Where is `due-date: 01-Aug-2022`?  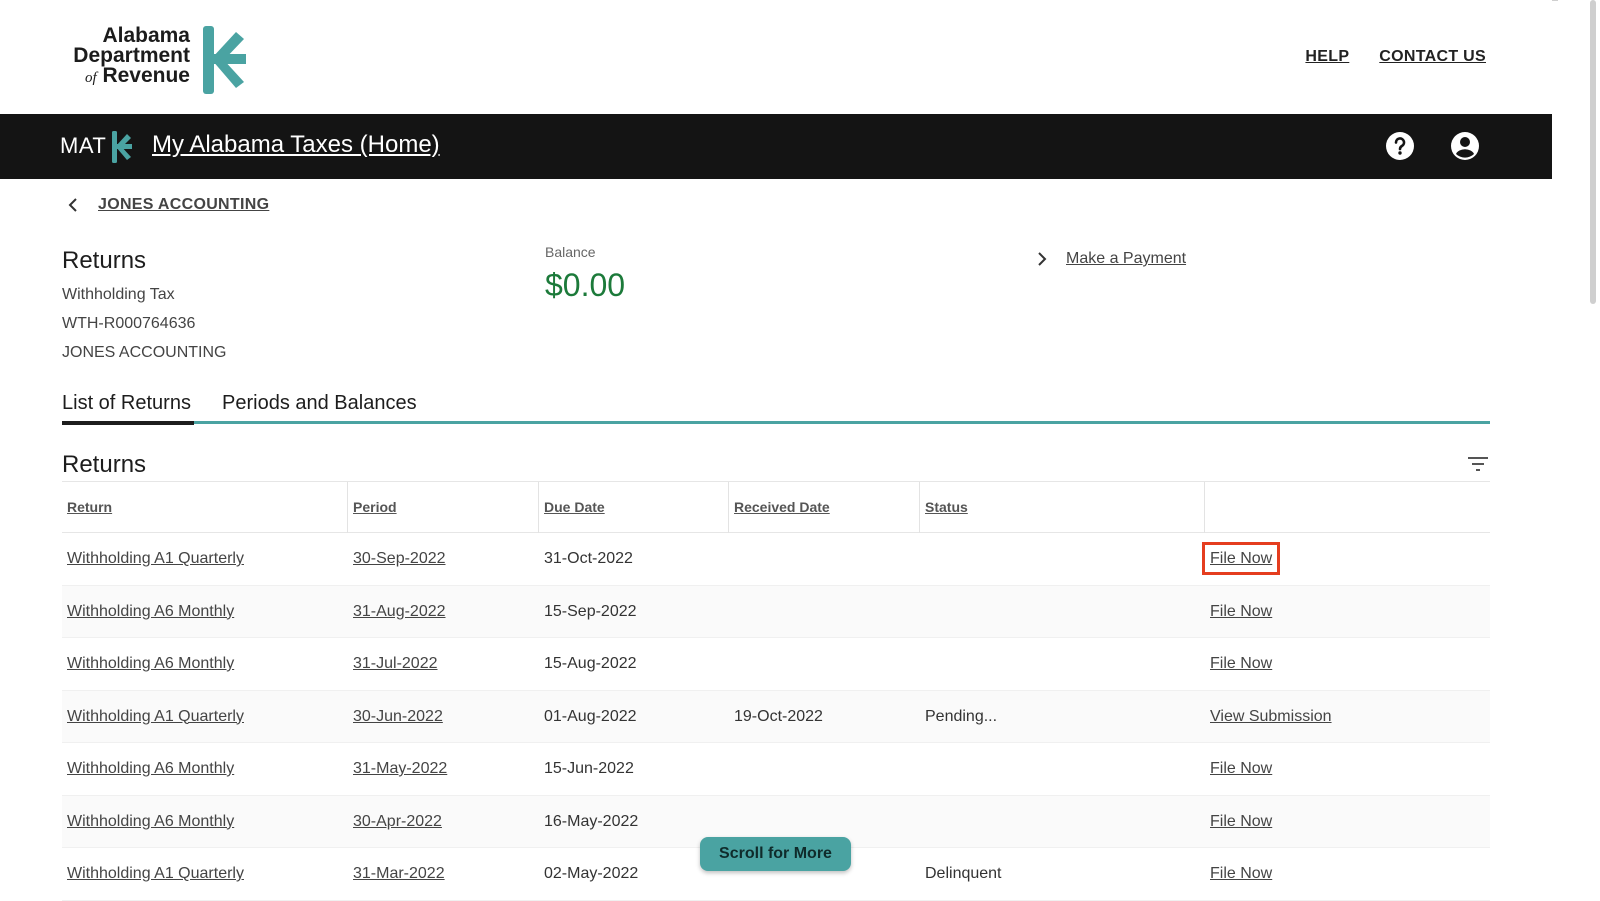
due-date: 01-Aug-2022 is located at coordinates (590, 716).